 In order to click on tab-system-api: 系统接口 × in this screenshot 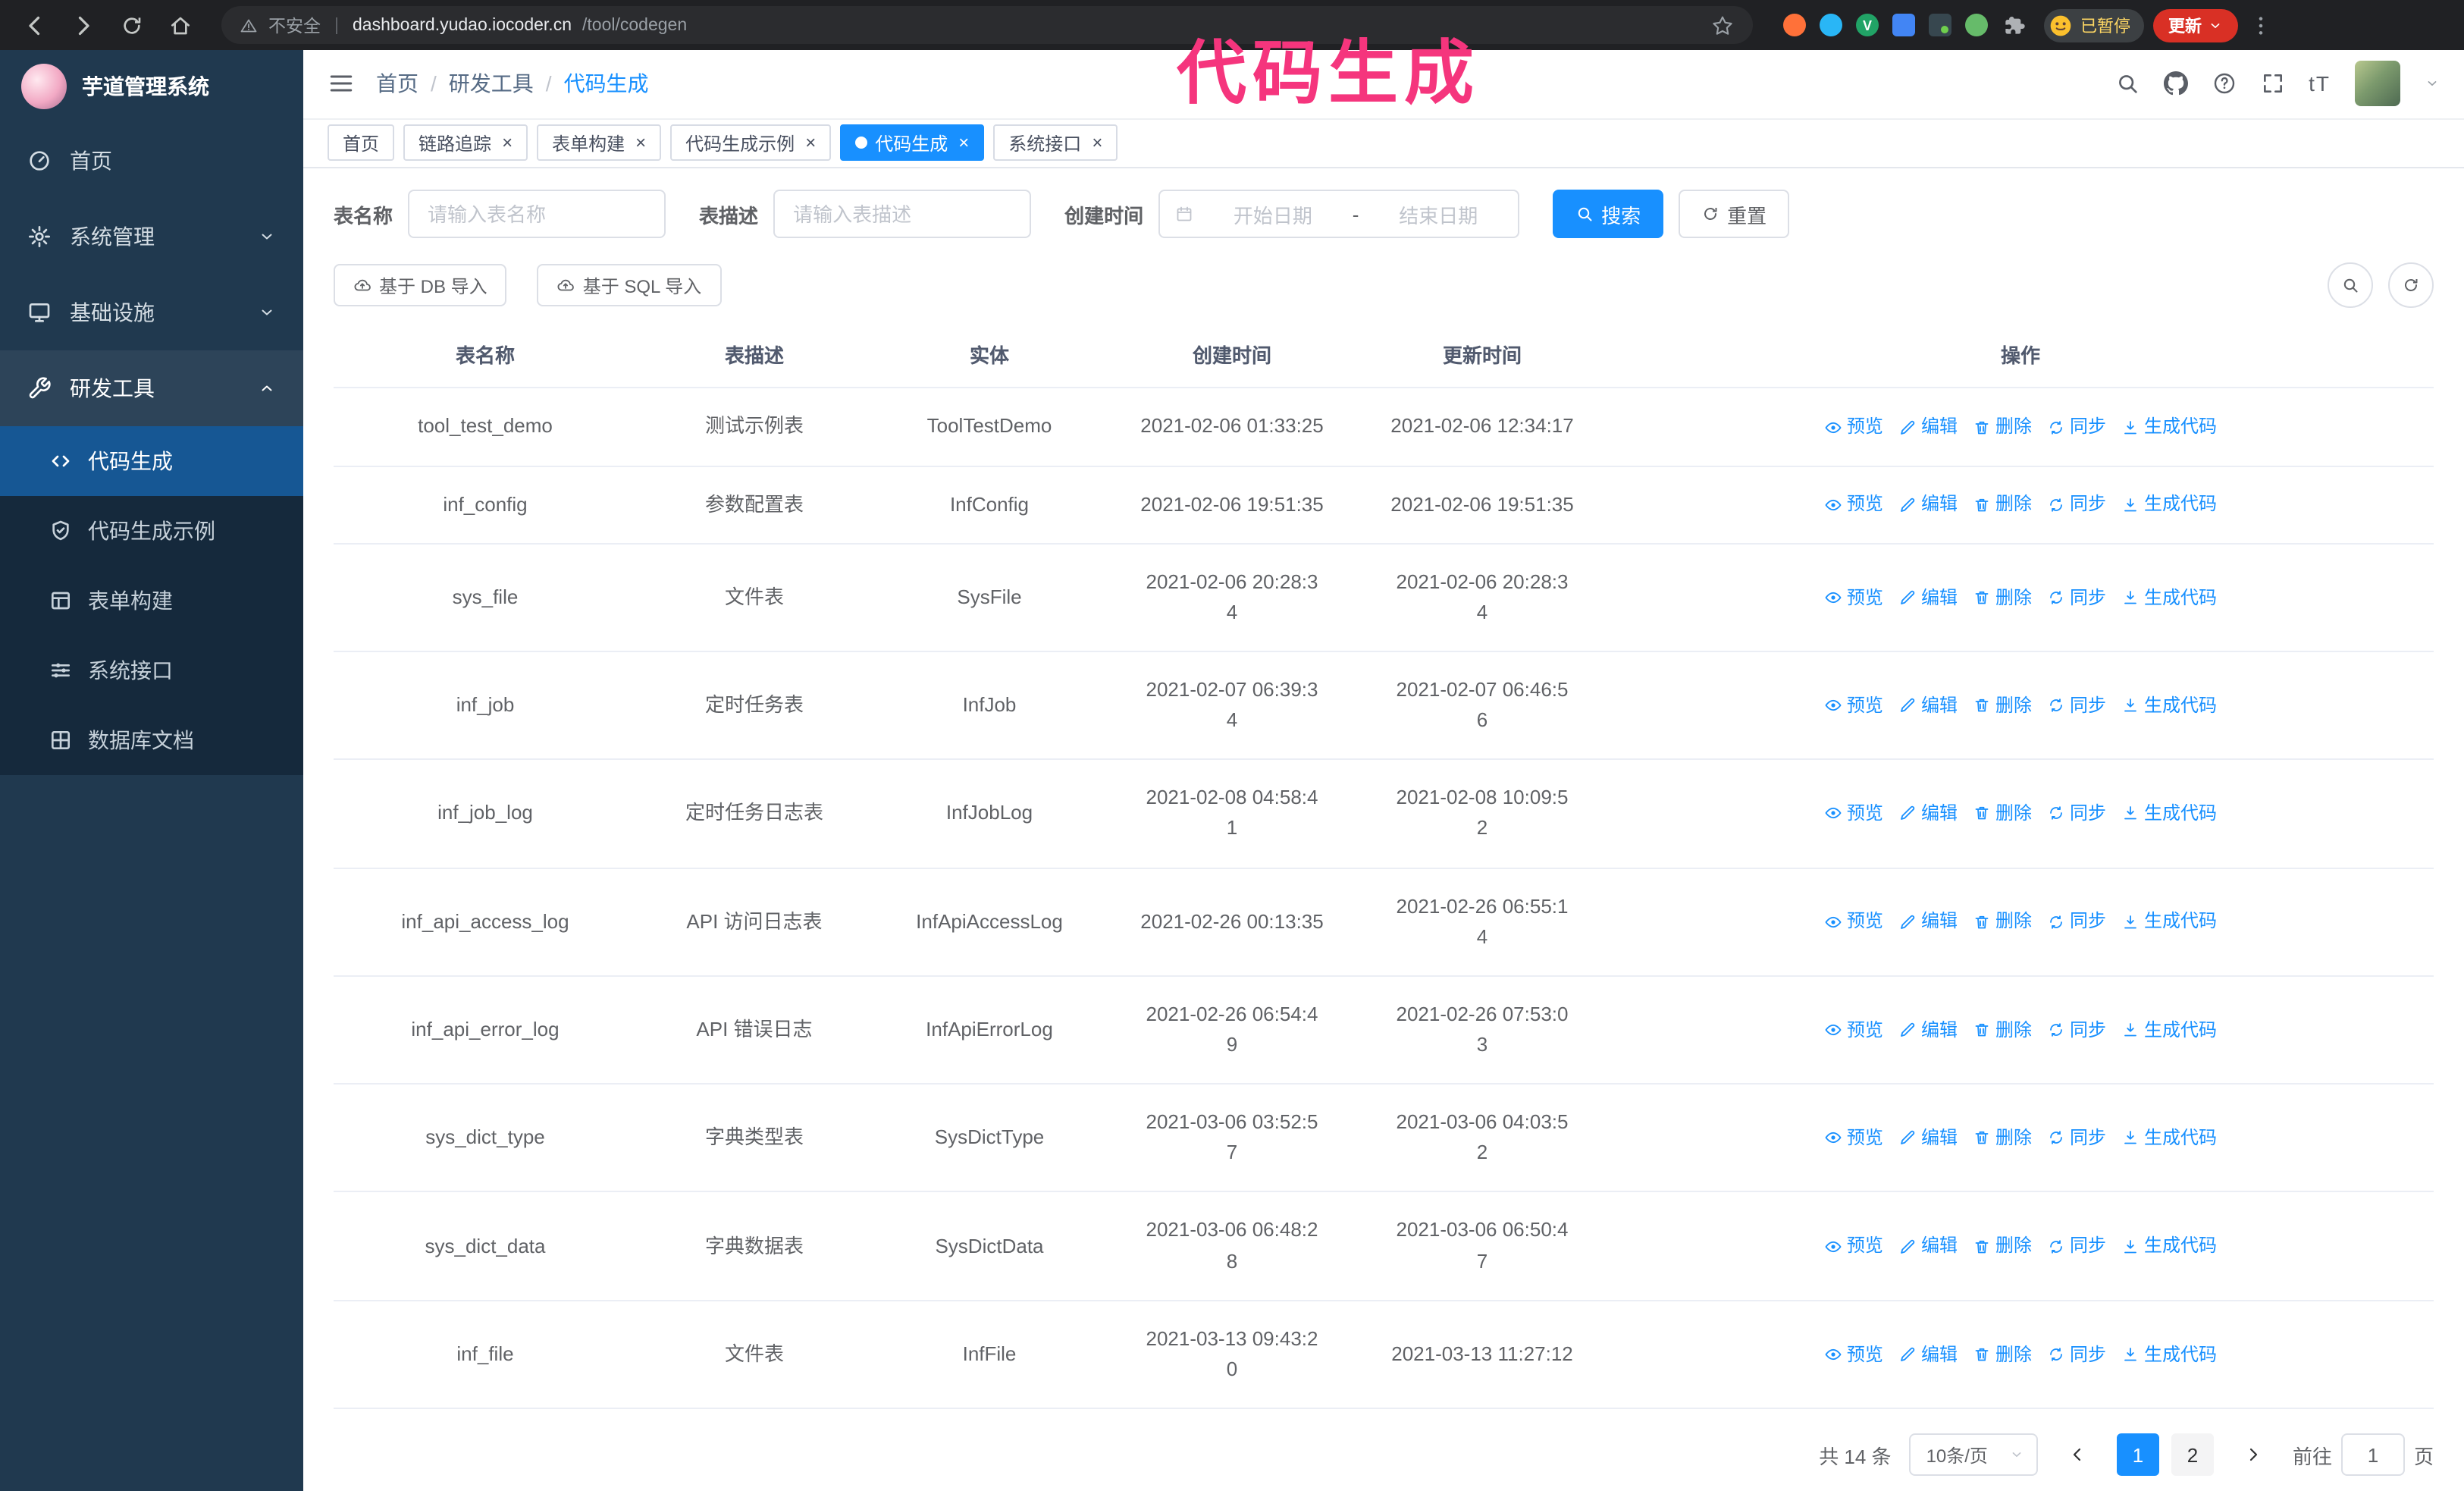, I will do `click(1055, 143)`.